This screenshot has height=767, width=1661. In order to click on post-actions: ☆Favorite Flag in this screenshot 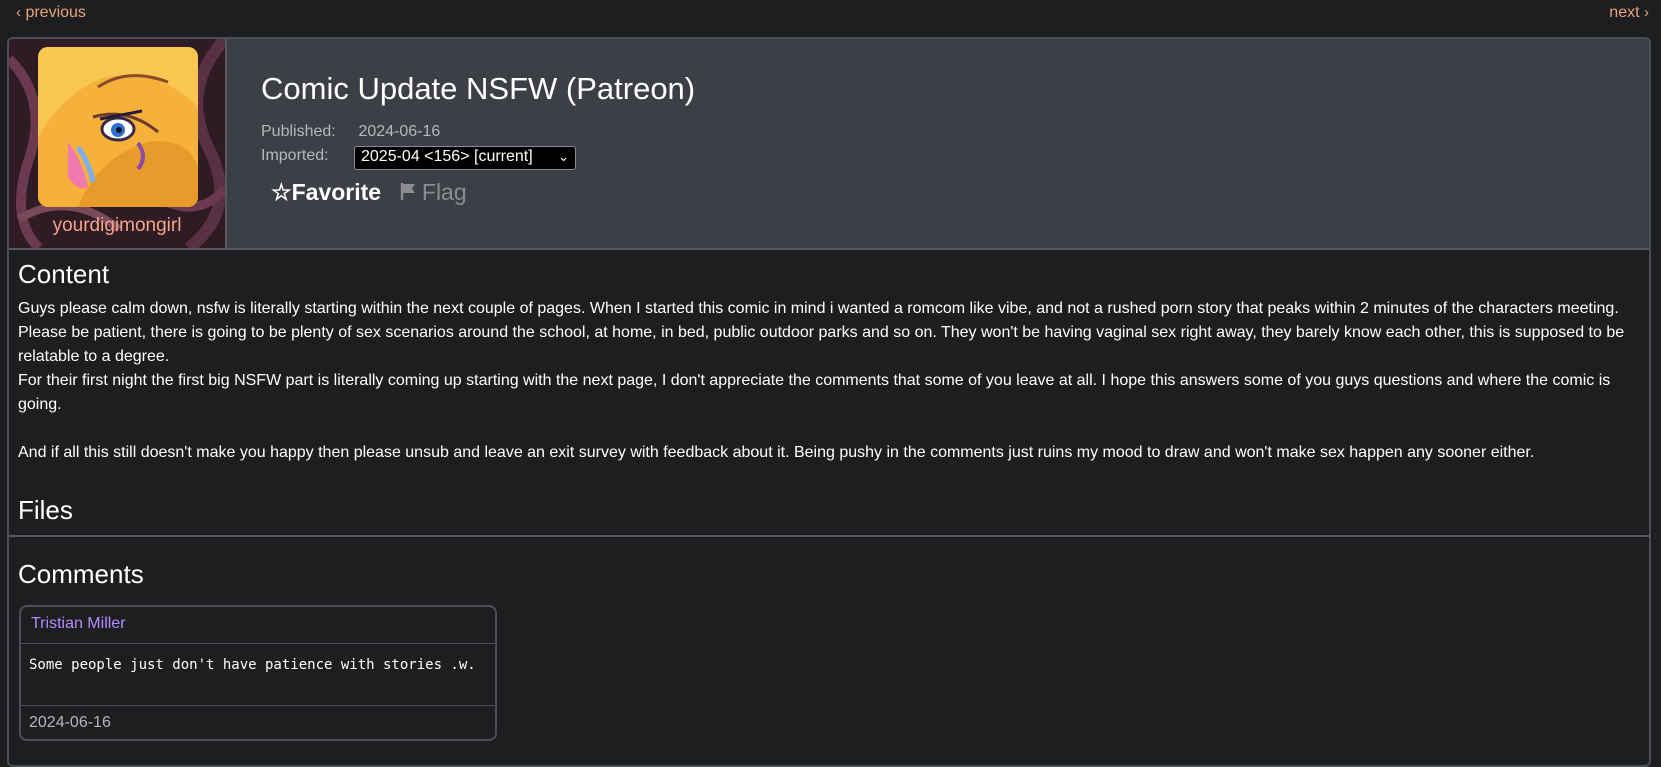, I will do `click(369, 192)`.